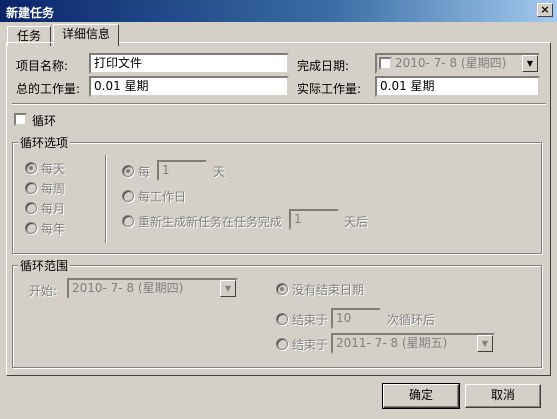  Describe the element at coordinates (451, 63) in the screenshot. I see `finish-date-value: 2010- 7- 8 (星期四)` at that location.